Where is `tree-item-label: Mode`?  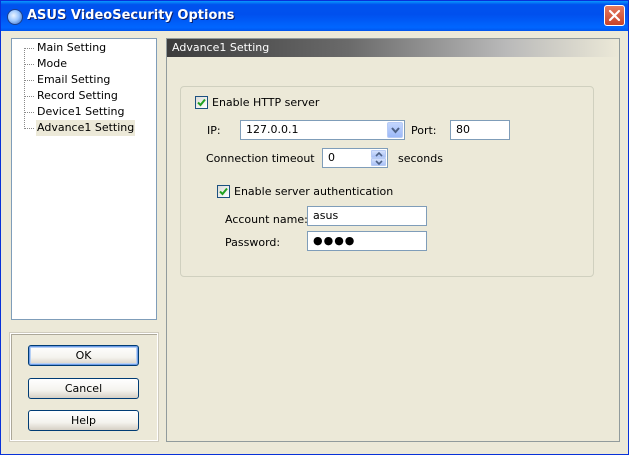
tree-item-label: Mode is located at coordinates (52, 63).